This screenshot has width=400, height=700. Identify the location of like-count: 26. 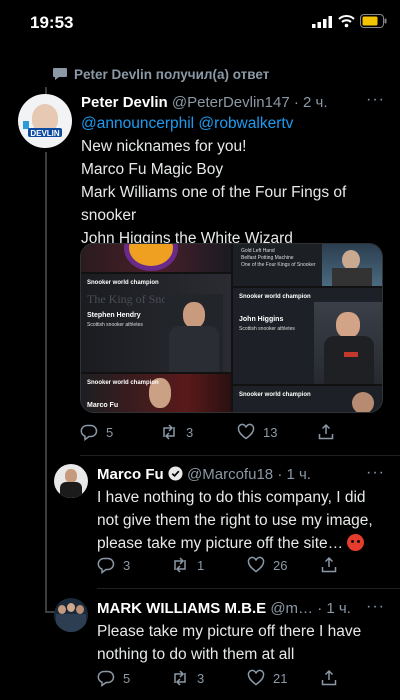
(280, 565).